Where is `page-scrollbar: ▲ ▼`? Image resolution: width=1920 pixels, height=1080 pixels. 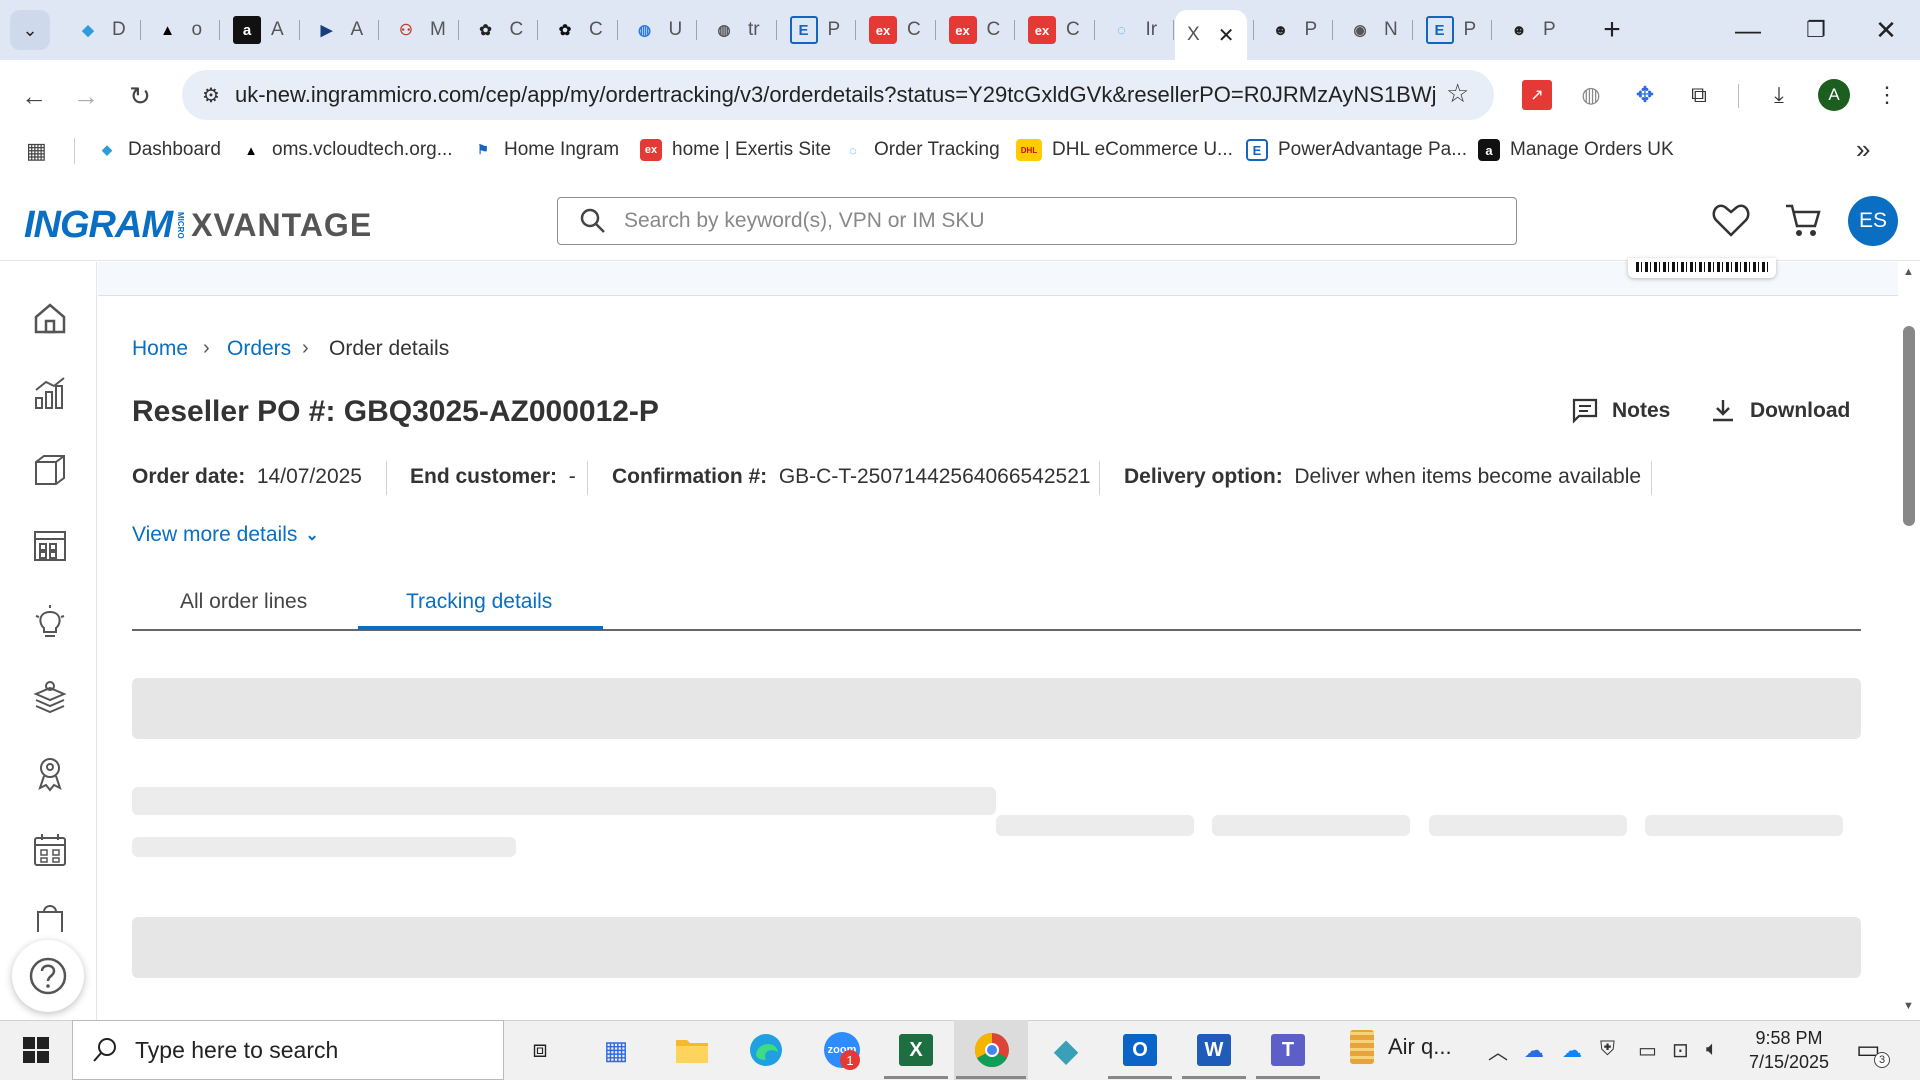 page-scrollbar: ▲ ▼ is located at coordinates (1909, 641).